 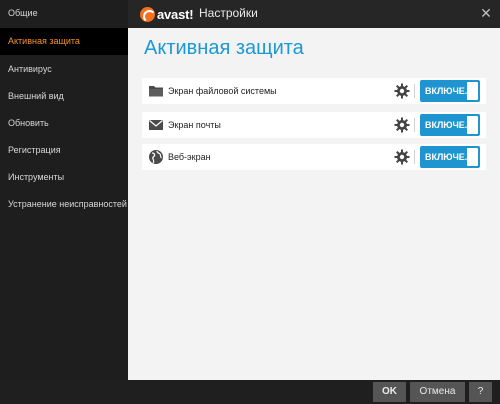 What do you see at coordinates (156, 125) in the screenshot?
I see `mail-icon` at bounding box center [156, 125].